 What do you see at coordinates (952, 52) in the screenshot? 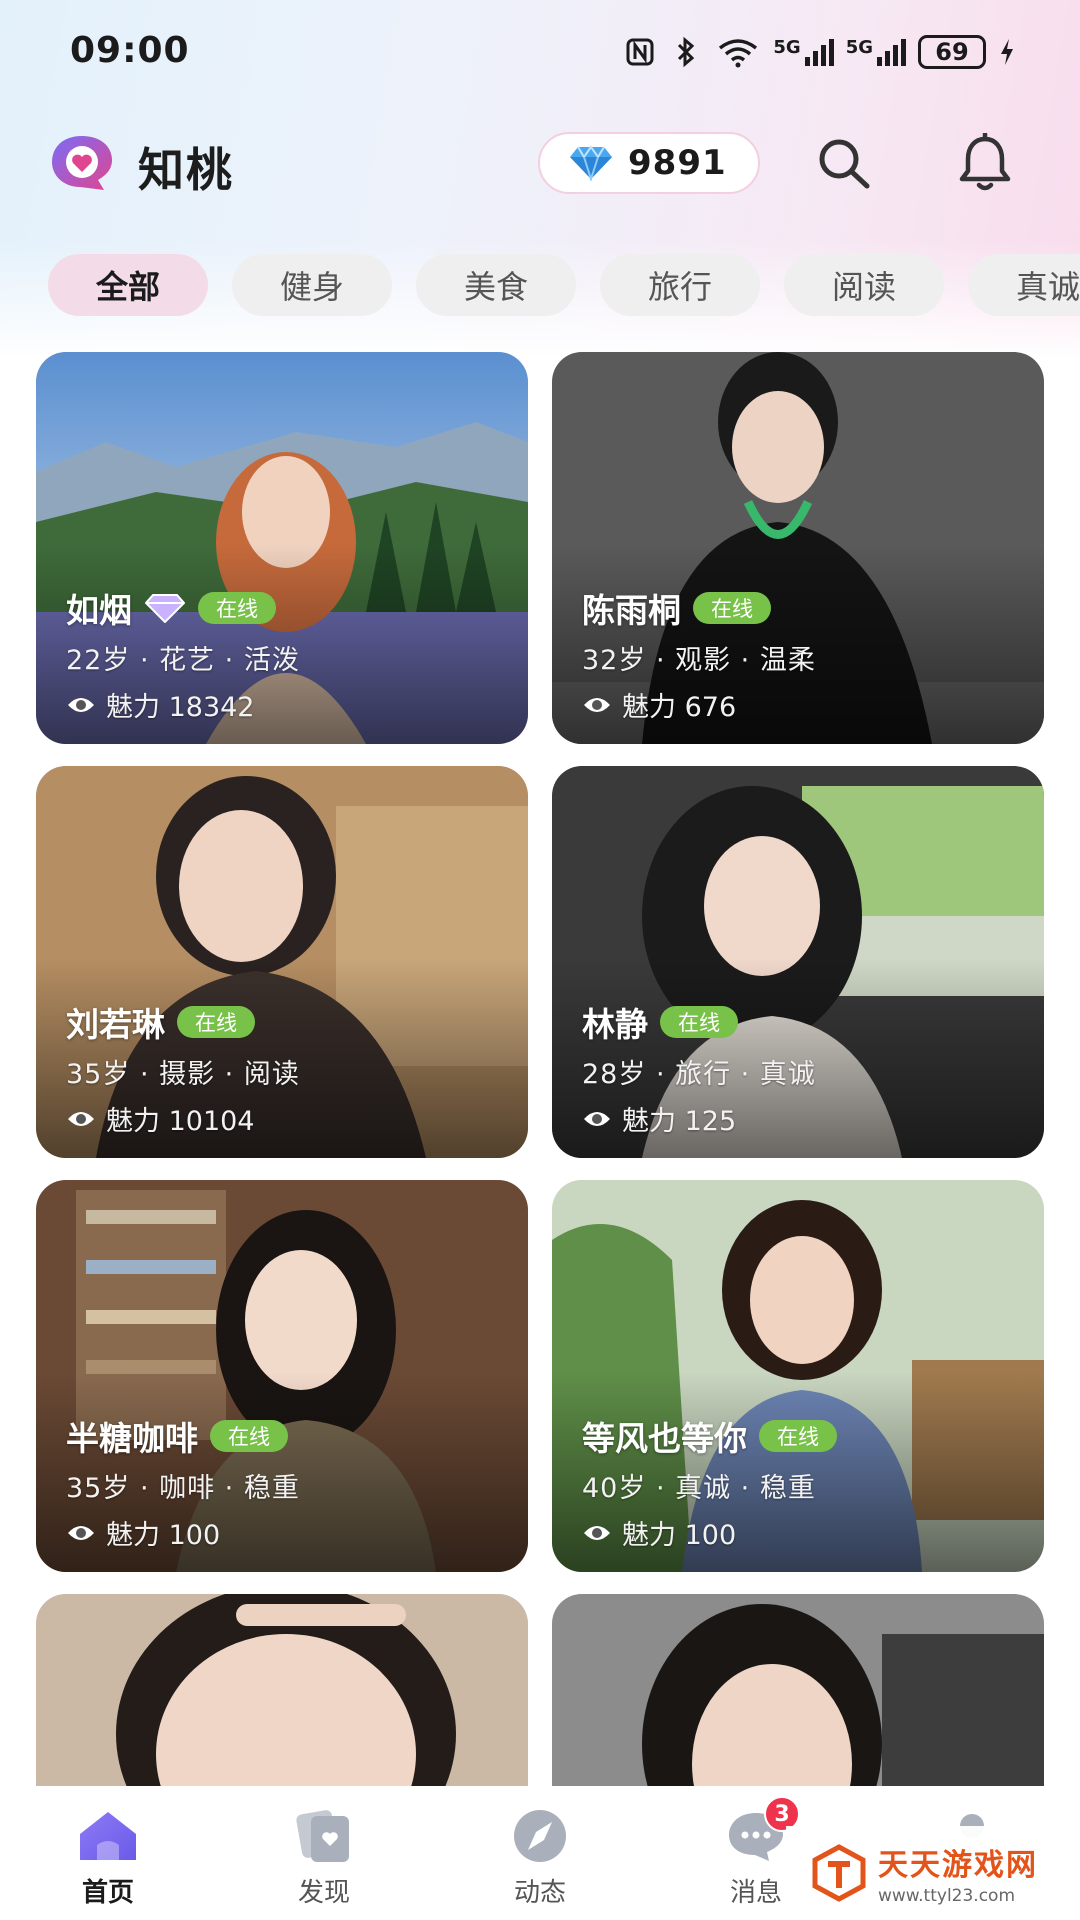
I see `battery-icon: 69` at bounding box center [952, 52].